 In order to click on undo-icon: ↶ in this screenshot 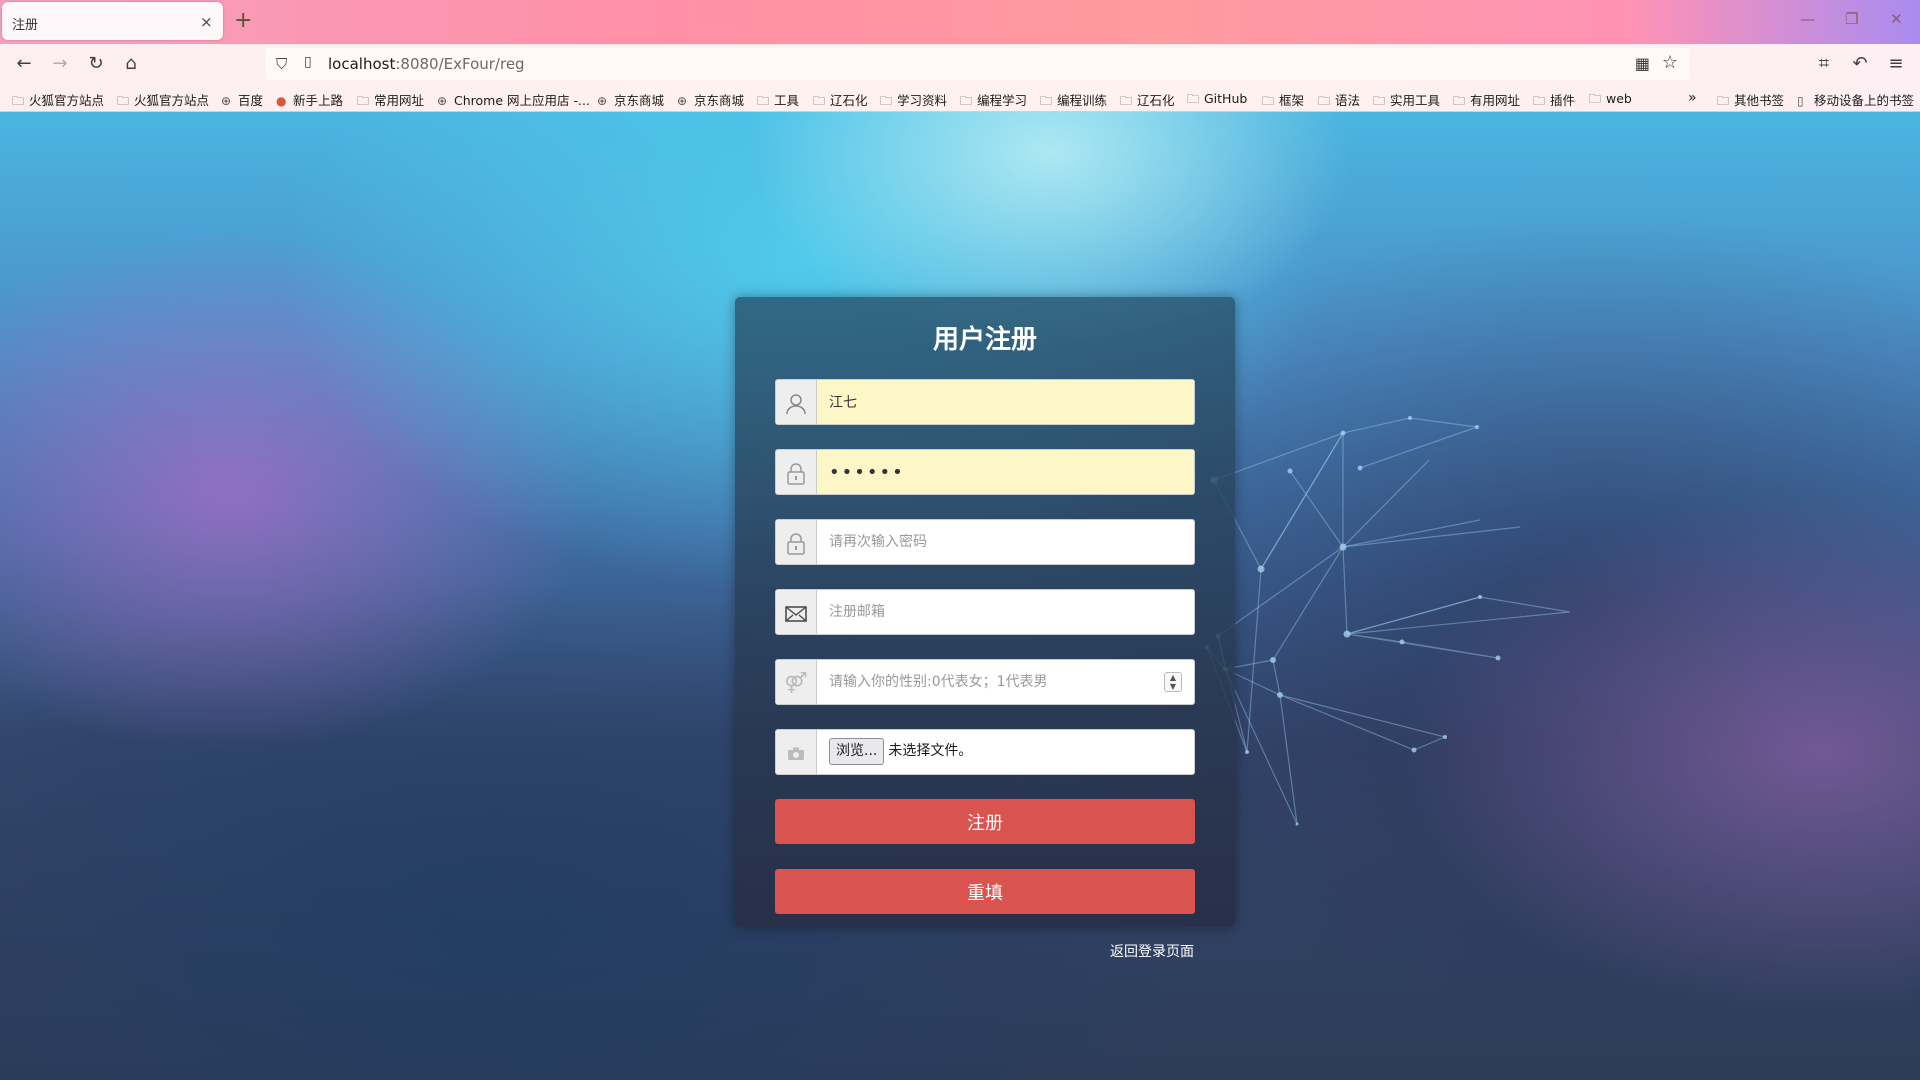, I will do `click(1860, 65)`.